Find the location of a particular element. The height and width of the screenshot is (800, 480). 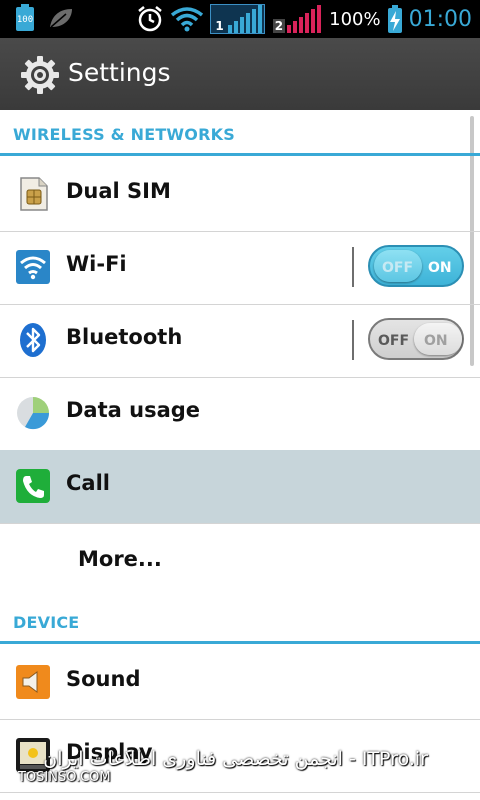

settings-item-label: Wi-Fi is located at coordinates (96, 264).